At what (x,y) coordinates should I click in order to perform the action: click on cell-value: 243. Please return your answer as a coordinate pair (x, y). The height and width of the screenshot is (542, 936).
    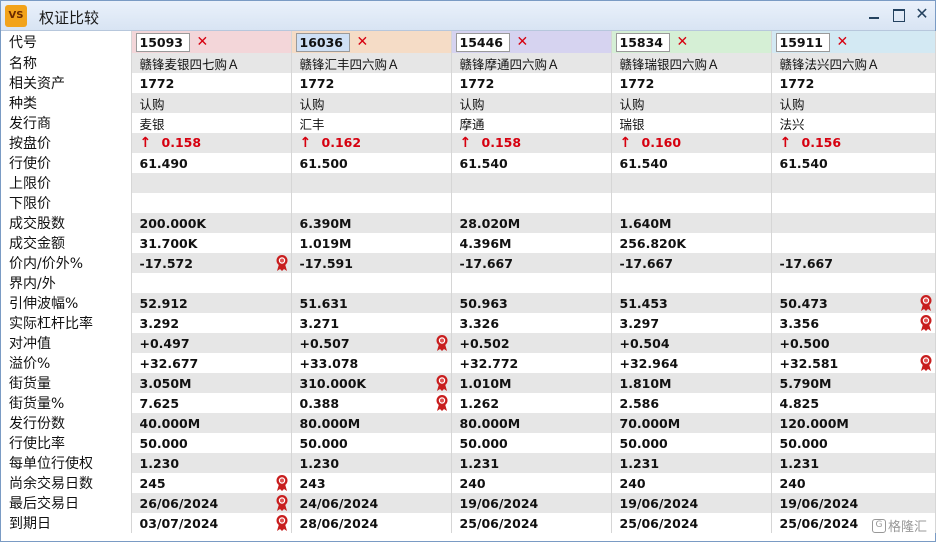
    Looking at the image, I should click on (312, 483).